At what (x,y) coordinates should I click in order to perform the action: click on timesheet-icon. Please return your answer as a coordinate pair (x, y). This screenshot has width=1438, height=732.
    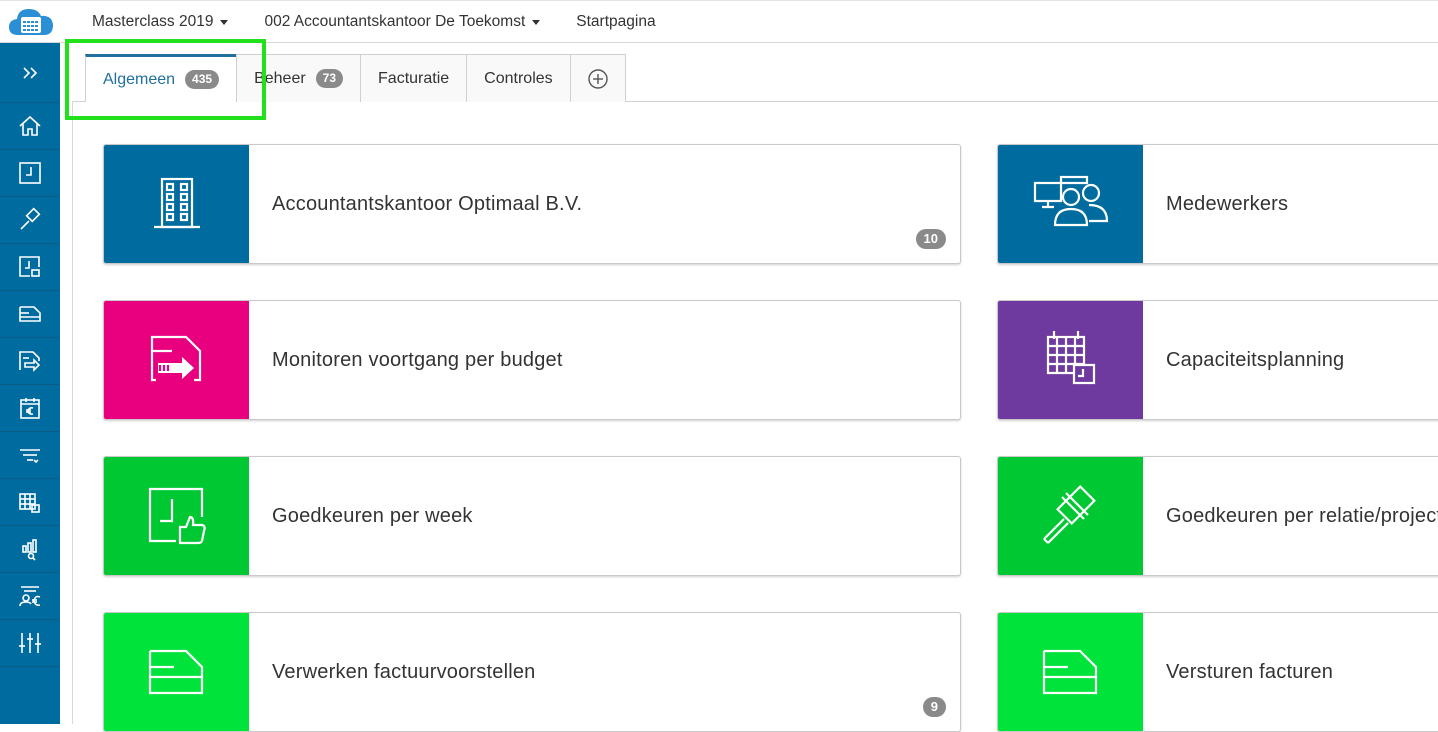
    Looking at the image, I should click on (30, 173).